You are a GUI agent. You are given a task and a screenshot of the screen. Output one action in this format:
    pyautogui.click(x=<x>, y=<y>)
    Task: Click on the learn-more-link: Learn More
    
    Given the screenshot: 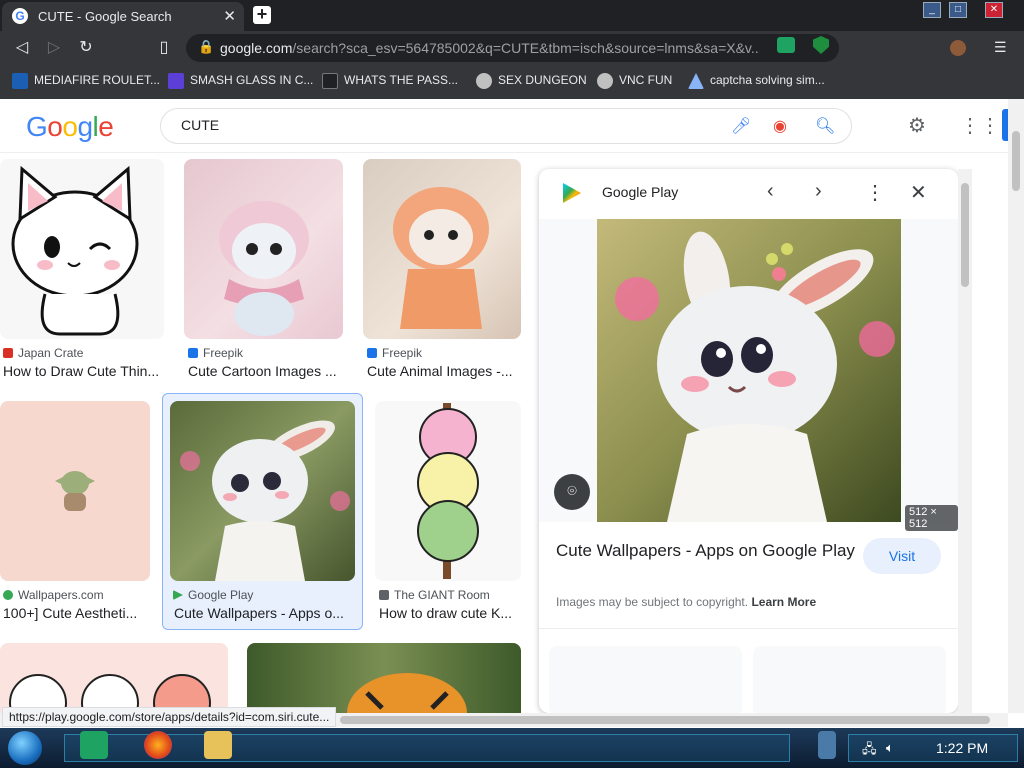 What is the action you would take?
    pyautogui.click(x=783, y=602)
    